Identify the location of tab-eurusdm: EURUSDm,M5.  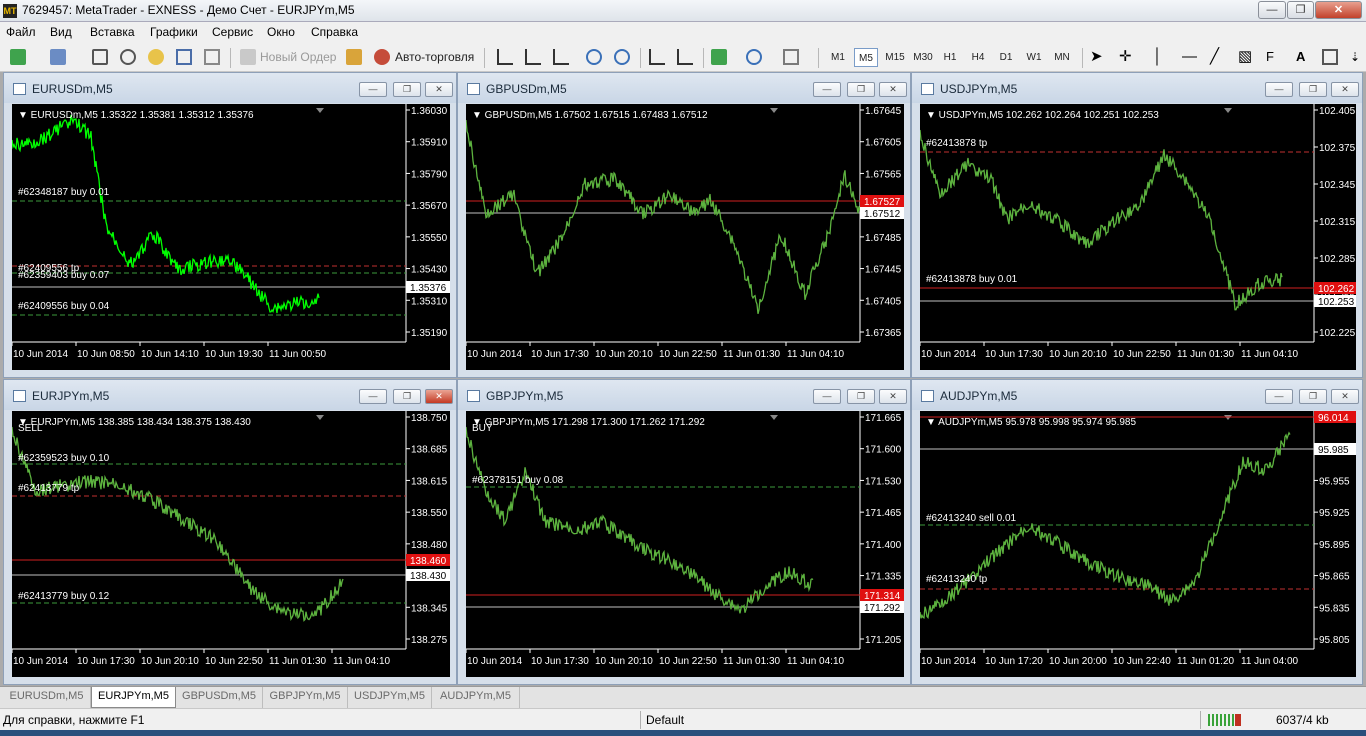
(47, 697).